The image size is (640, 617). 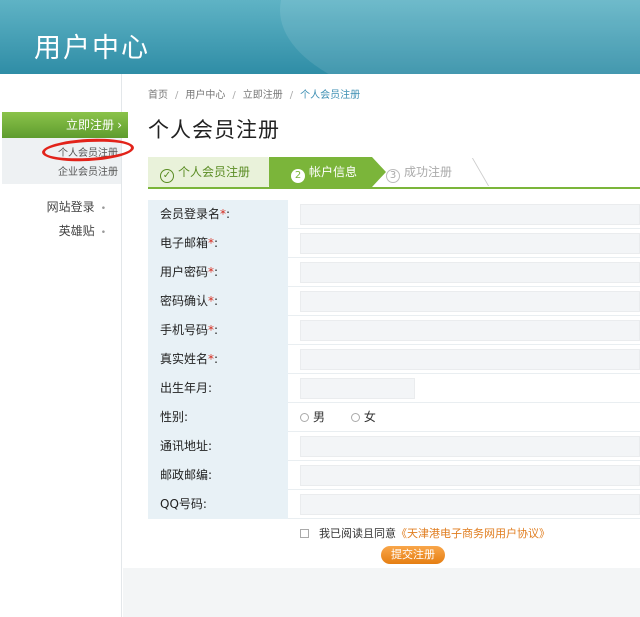 What do you see at coordinates (470, 475) in the screenshot?
I see `postcode-input` at bounding box center [470, 475].